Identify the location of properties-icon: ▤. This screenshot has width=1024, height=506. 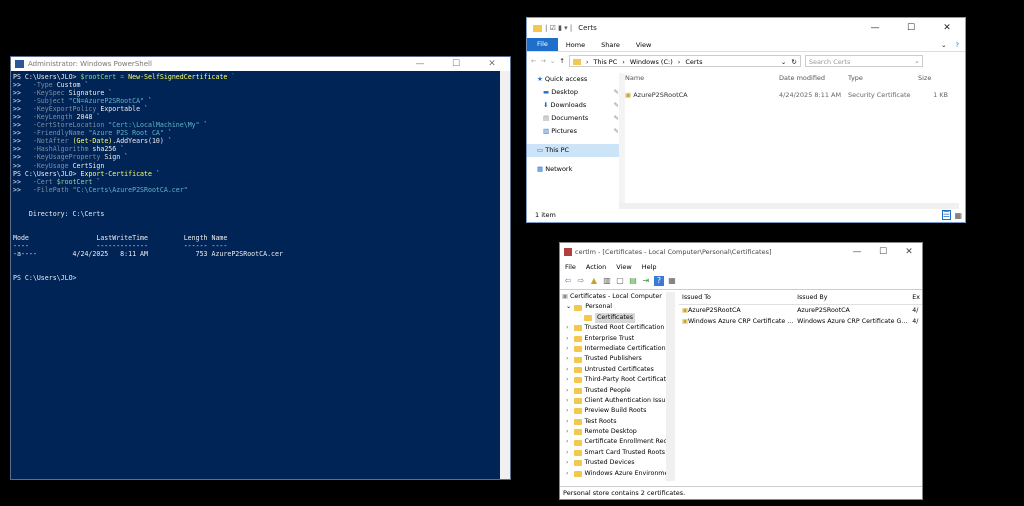
(633, 281).